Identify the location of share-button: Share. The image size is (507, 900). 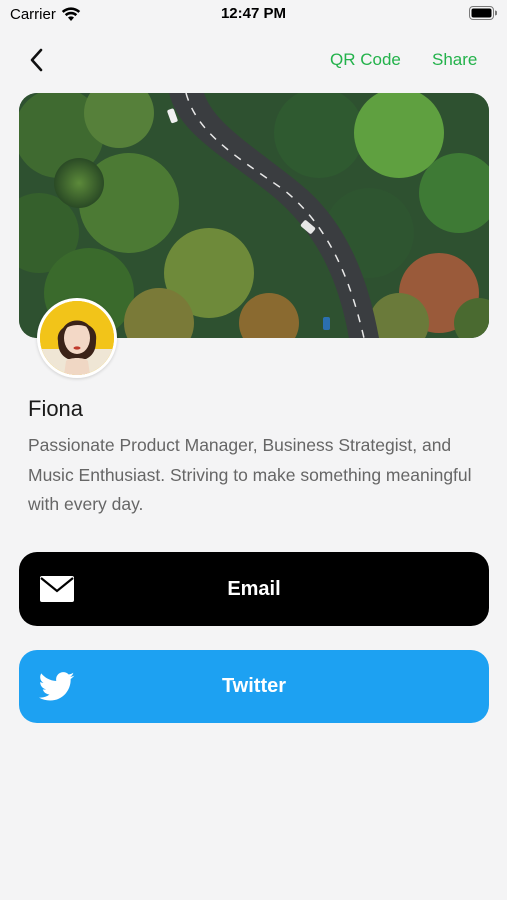
(454, 60).